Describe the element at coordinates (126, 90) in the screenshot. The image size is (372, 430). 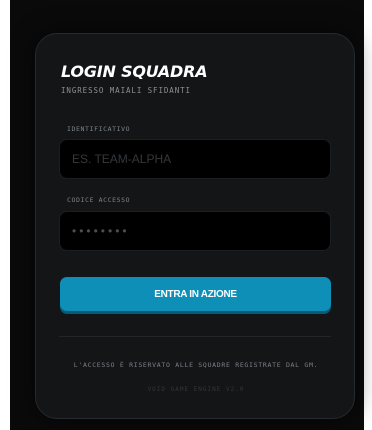
I see `login-subtitle: INGRESSO MAIALI SFIDANTI` at that location.